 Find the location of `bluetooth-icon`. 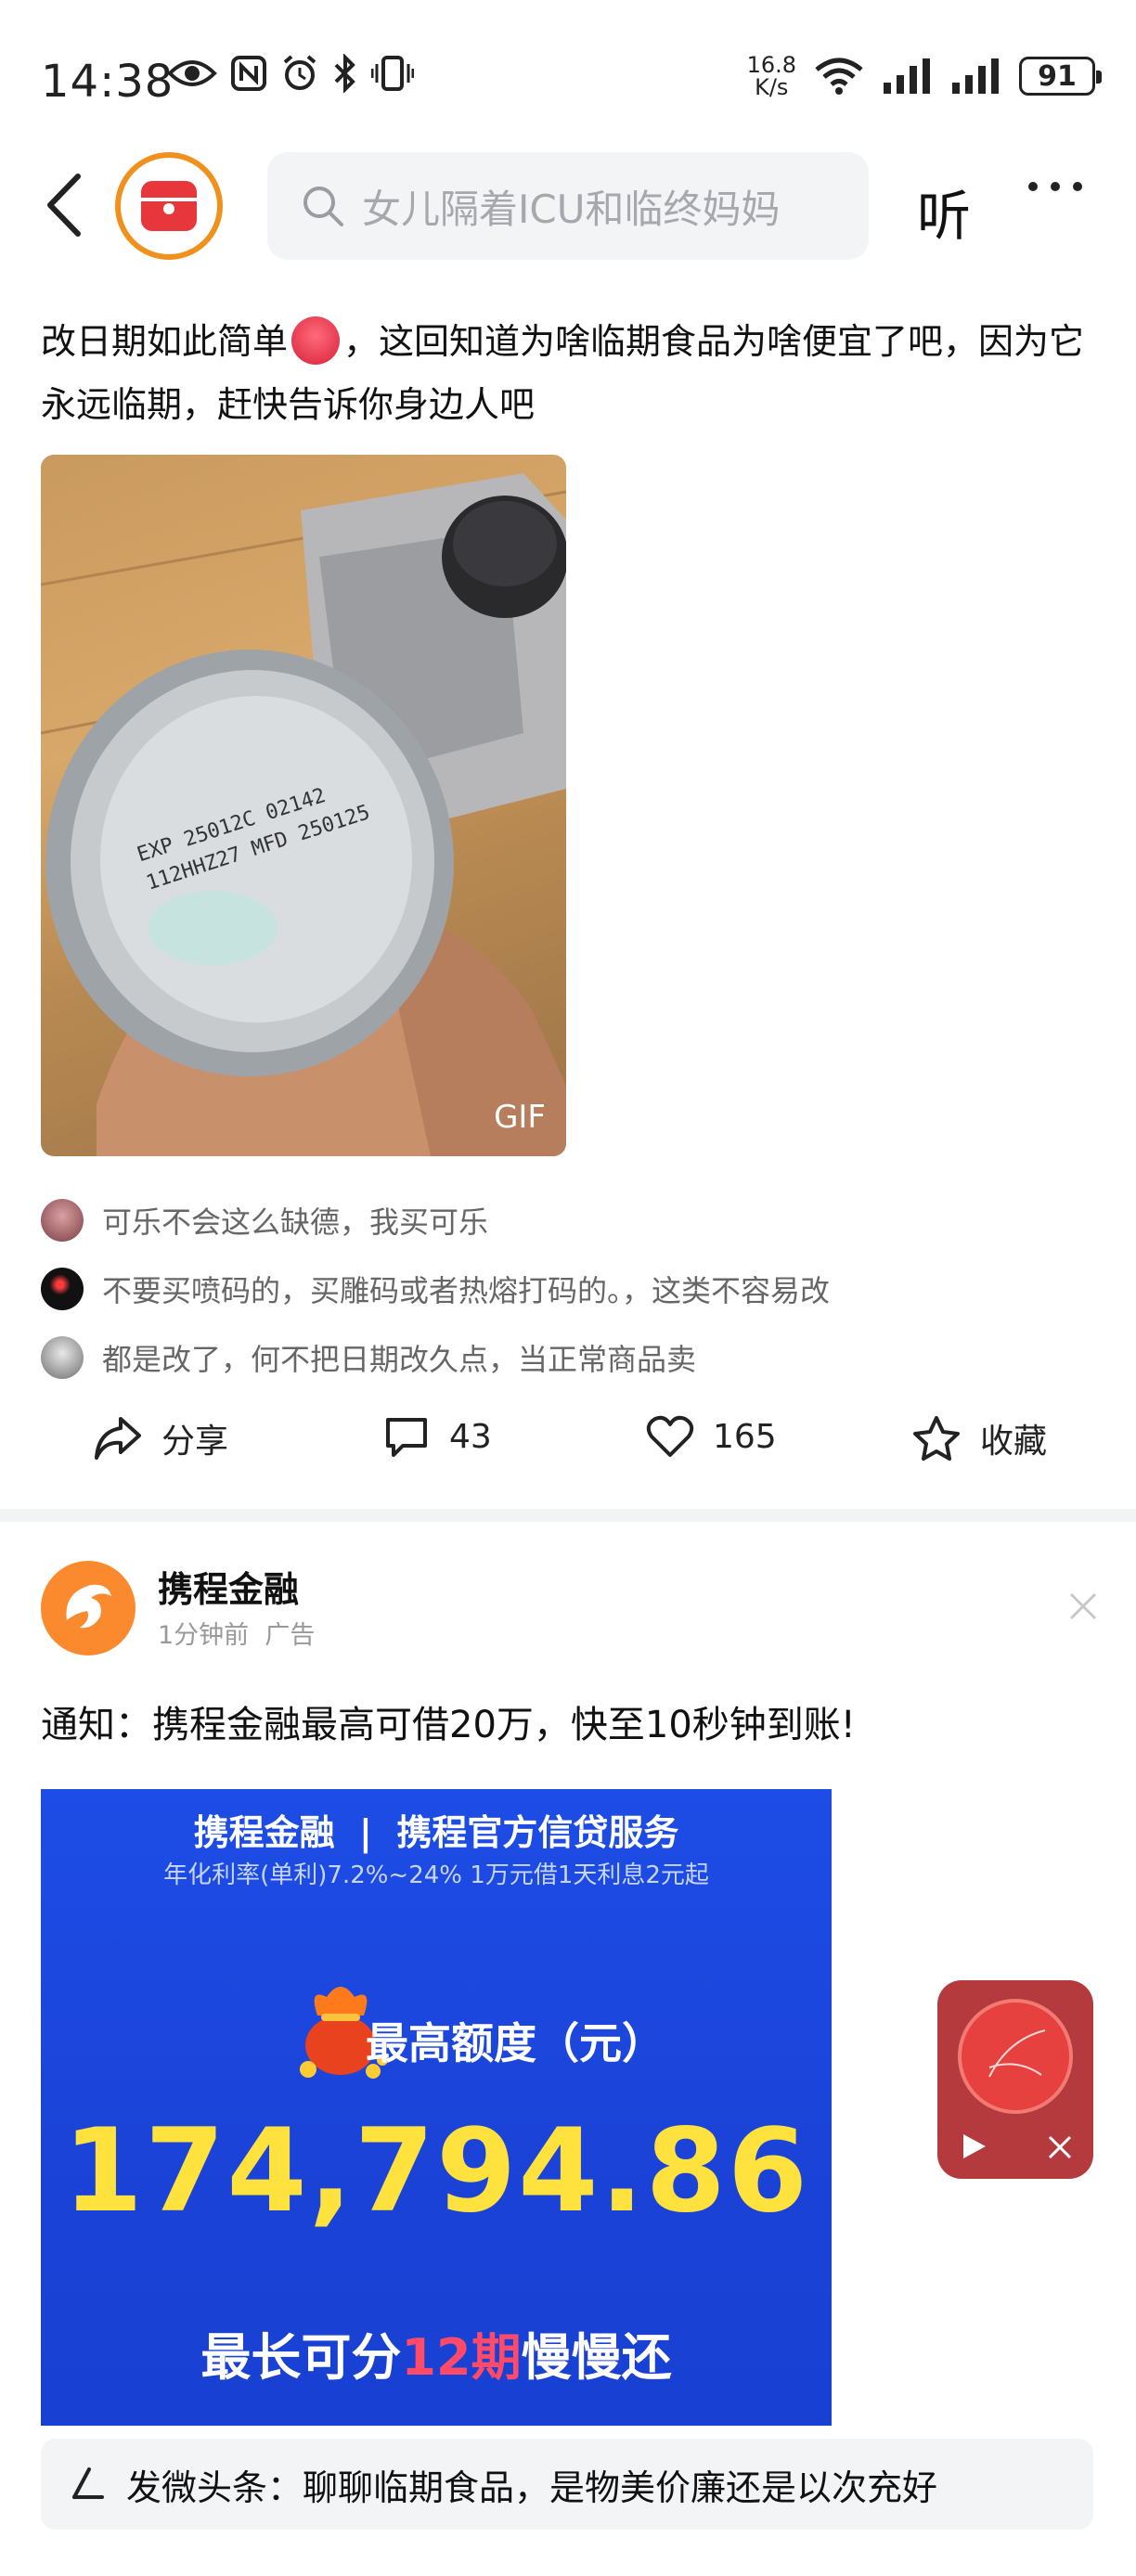

bluetooth-icon is located at coordinates (344, 73).